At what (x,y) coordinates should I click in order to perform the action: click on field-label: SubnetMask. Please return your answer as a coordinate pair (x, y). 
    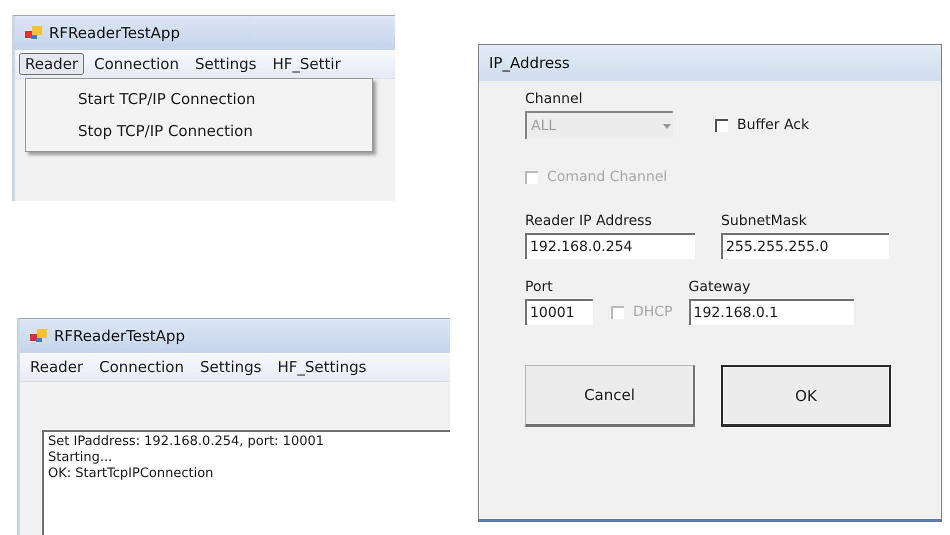
    Looking at the image, I should click on (764, 221).